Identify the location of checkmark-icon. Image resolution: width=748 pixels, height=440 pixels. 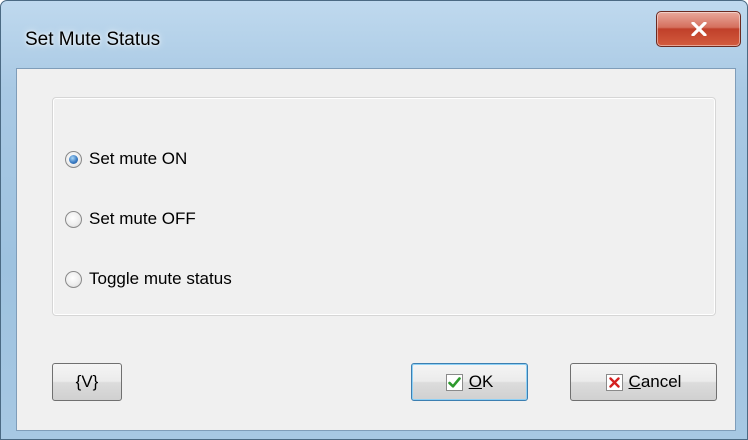
(454, 382).